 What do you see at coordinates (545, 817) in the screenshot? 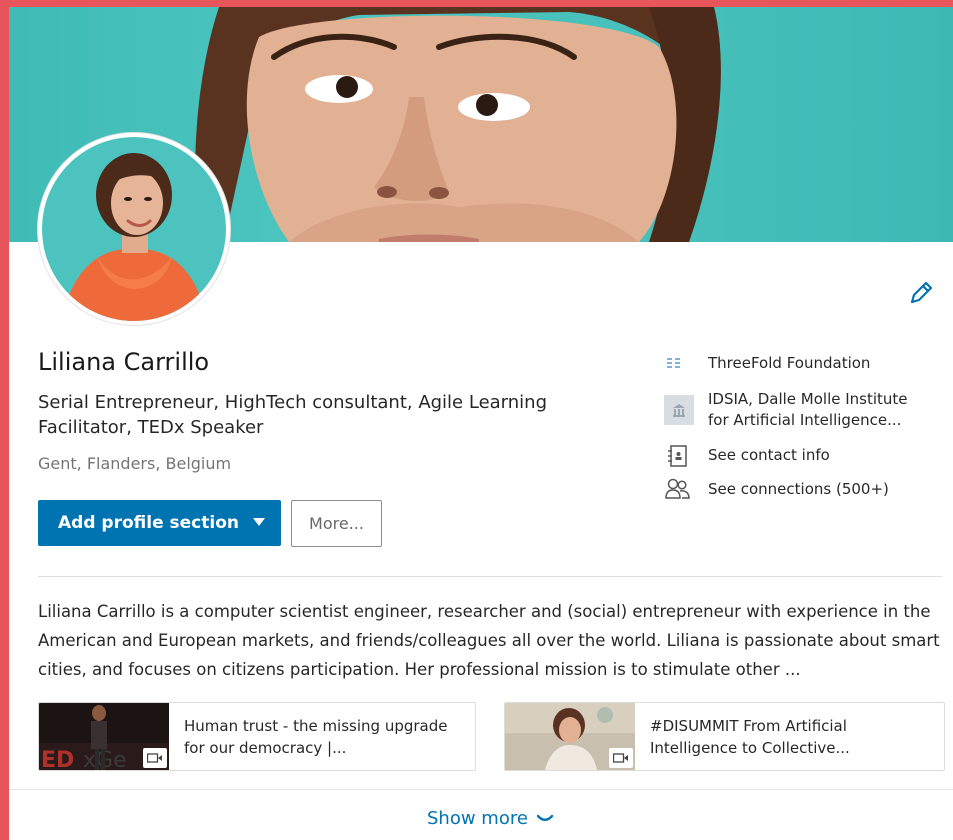
I see `chevron-down-icon` at bounding box center [545, 817].